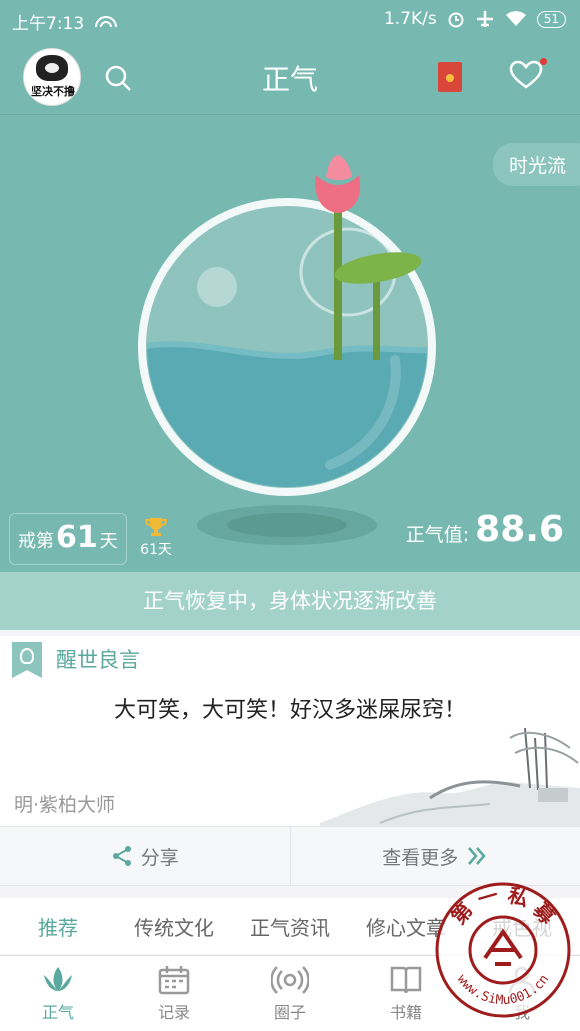  What do you see at coordinates (98, 660) in the screenshot?
I see `quote-heading: 醒世良言` at bounding box center [98, 660].